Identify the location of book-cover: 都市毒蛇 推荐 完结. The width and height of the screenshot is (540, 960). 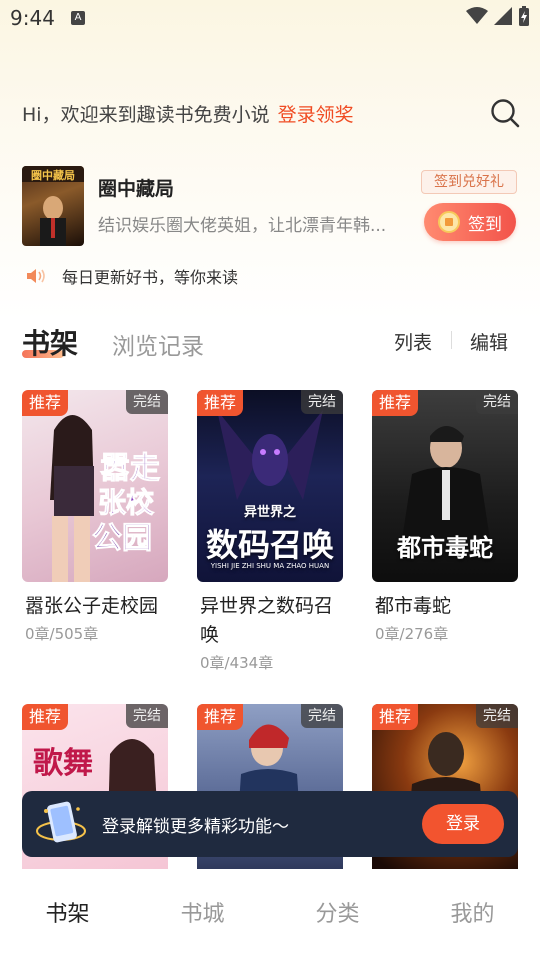
(445, 486).